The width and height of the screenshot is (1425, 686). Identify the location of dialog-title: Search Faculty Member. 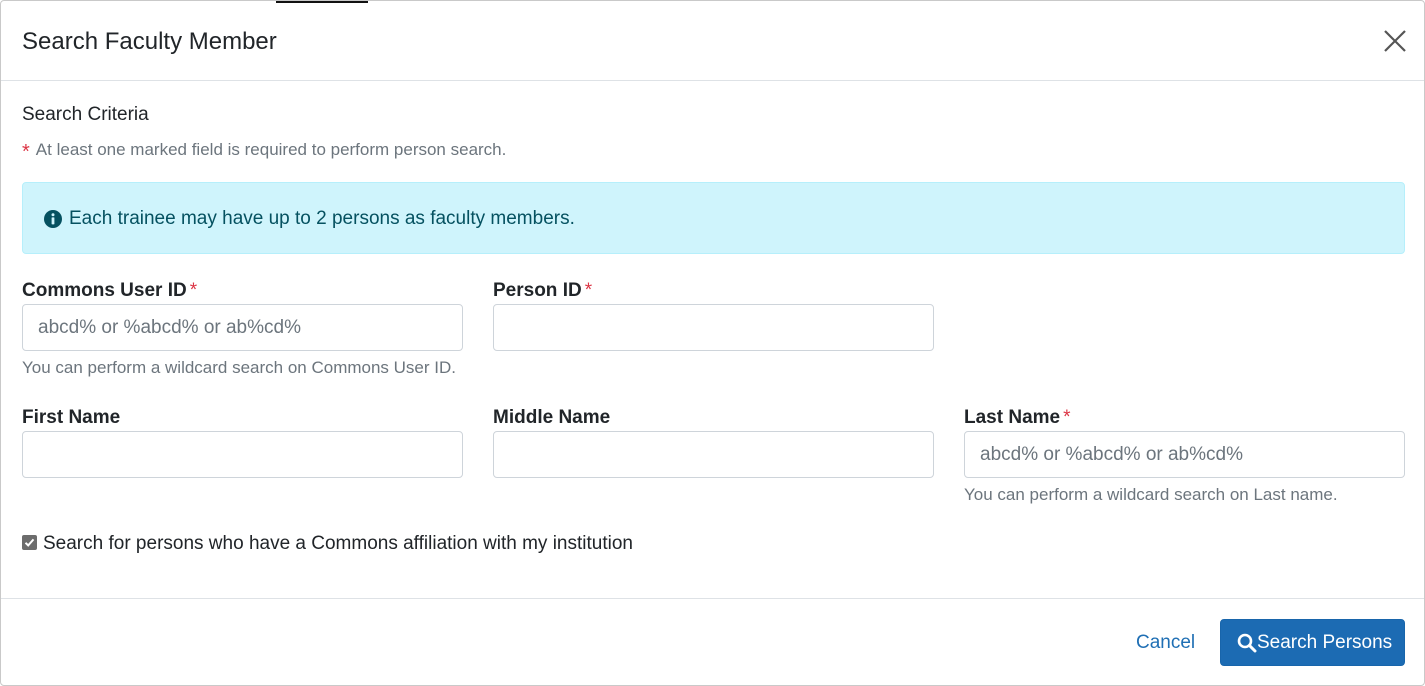
(149, 41).